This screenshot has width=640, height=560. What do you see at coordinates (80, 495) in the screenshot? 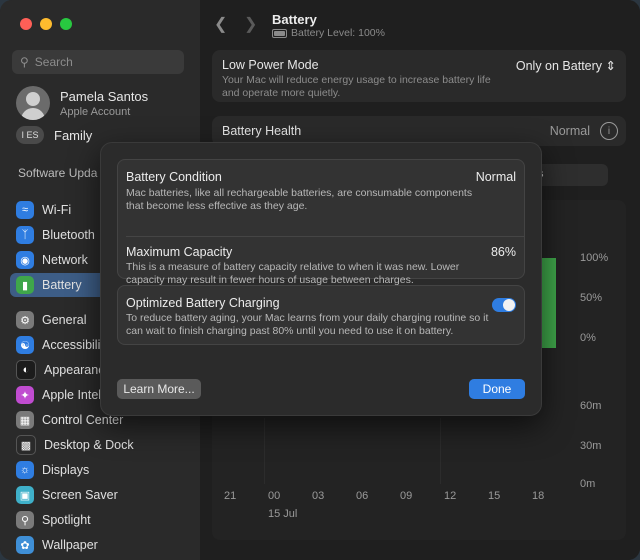
I see `sidebar-item-label: Screen Saver` at bounding box center [80, 495].